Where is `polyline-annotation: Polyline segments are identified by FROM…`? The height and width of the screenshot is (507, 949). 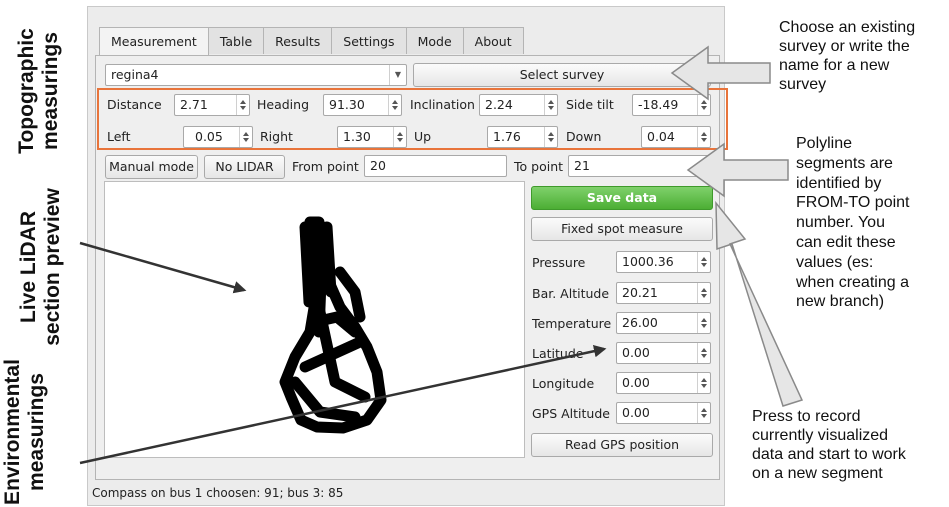 polyline-annotation: Polyline segments are identified by FROM… is located at coordinates (872, 223).